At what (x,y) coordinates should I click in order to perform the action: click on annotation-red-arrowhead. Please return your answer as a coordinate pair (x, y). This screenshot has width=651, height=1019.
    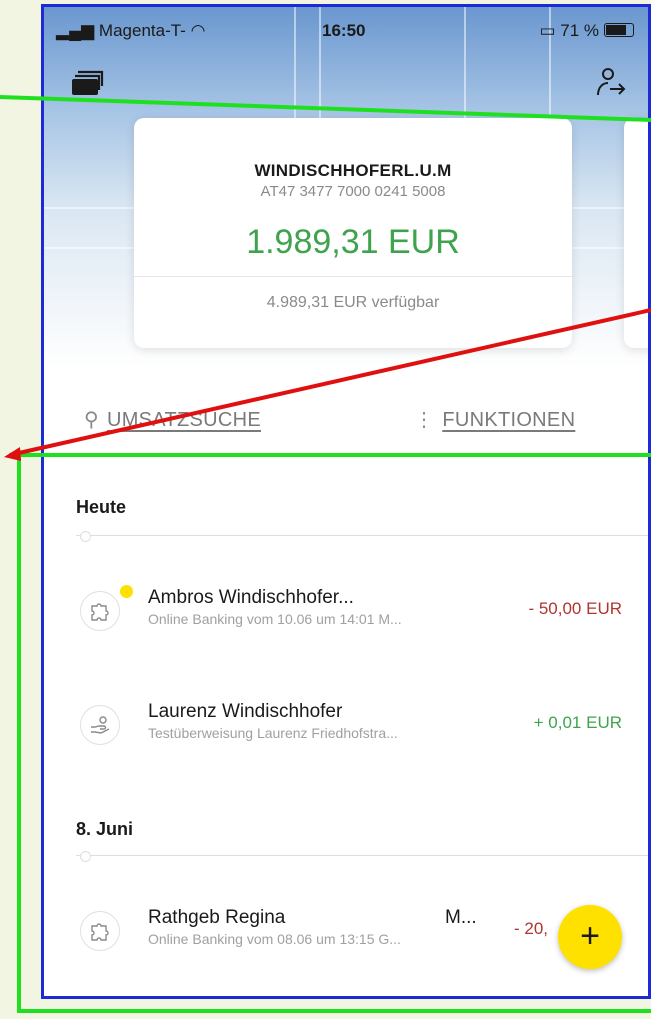
    Looking at the image, I should click on (12, 454).